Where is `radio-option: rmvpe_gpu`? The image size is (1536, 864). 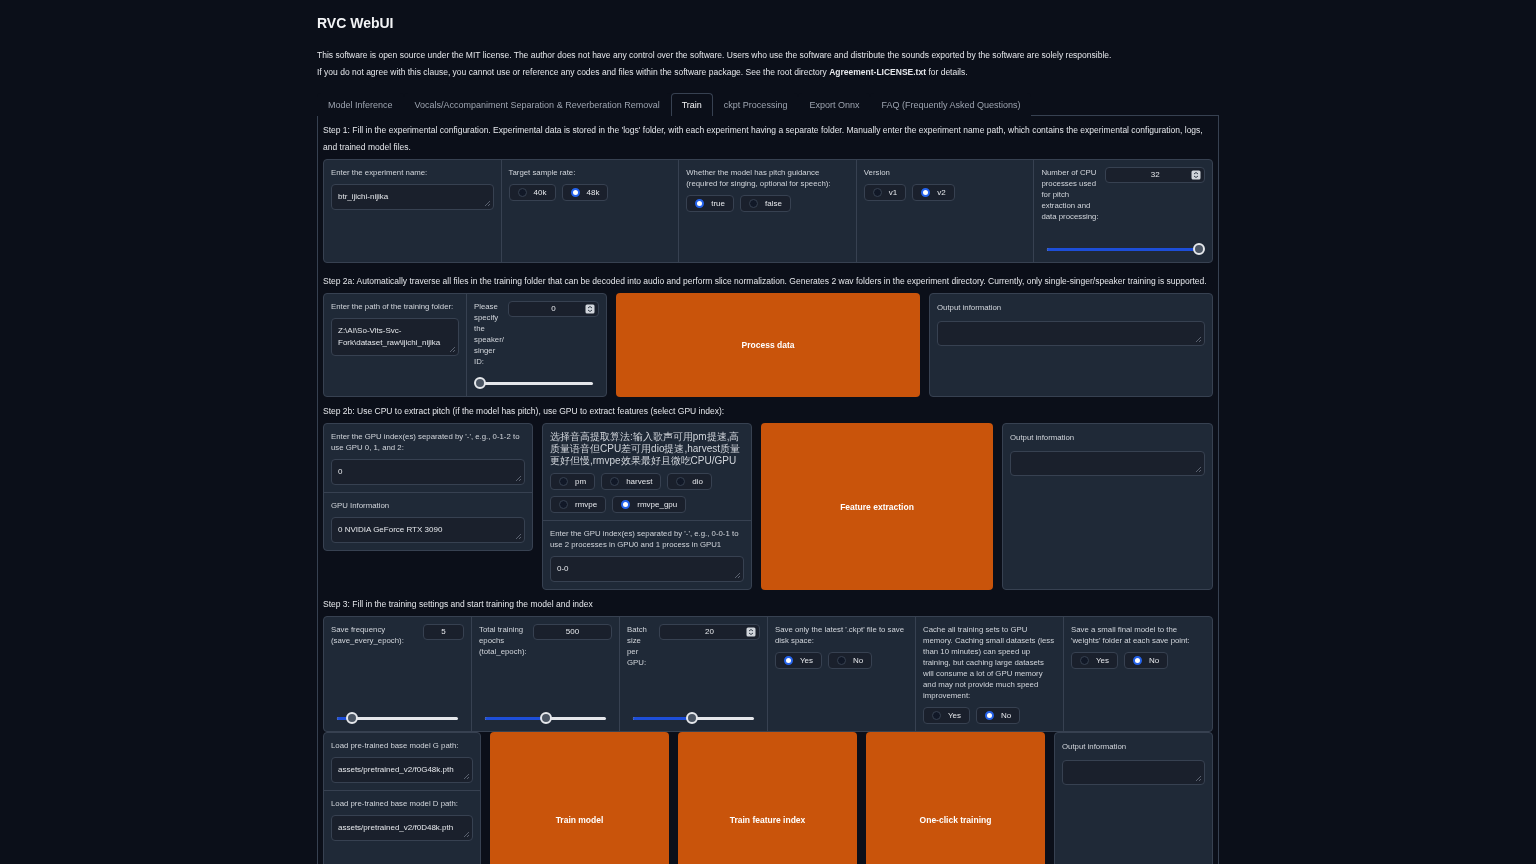
radio-option: rmvpe_gpu is located at coordinates (649, 504).